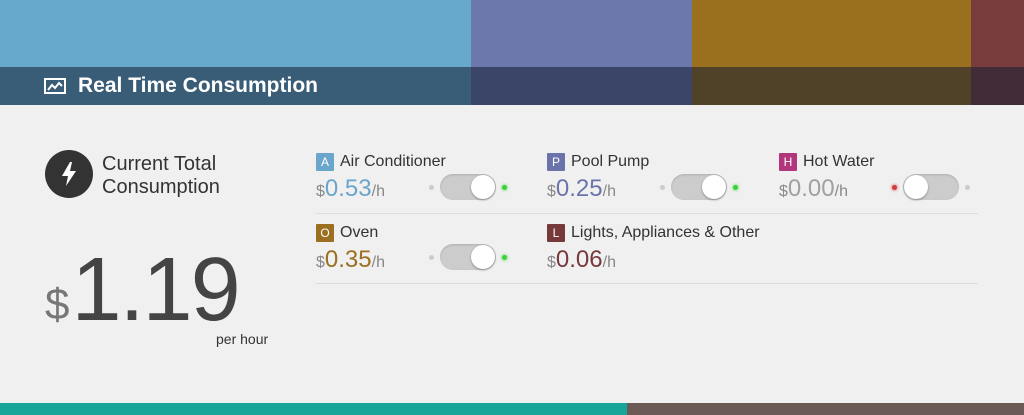 The image size is (1024, 415). I want to click on toggle-hot-water, so click(931, 187).